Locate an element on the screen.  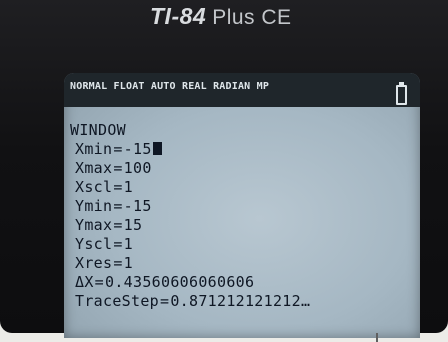
mode-status-text: NORMAL FLOAT AUTO REAL RADIAN MP is located at coordinates (170, 86).